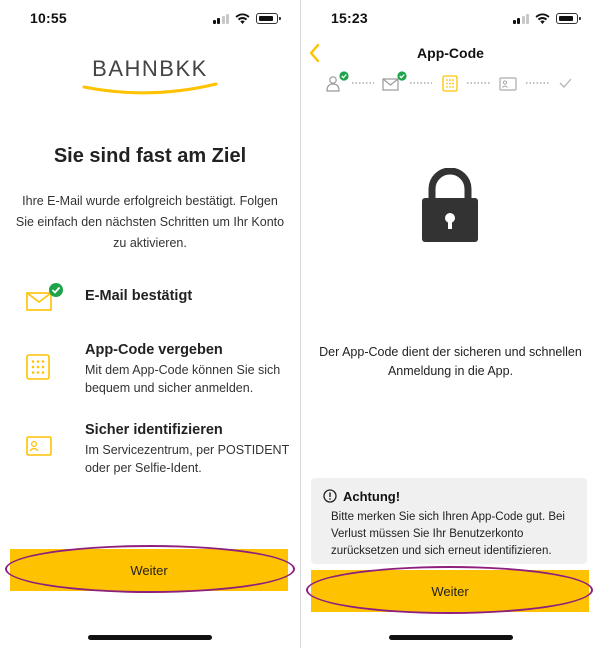  Describe the element at coordinates (150, 156) in the screenshot. I see `page-title: Sie sind fast am Ziel` at that location.